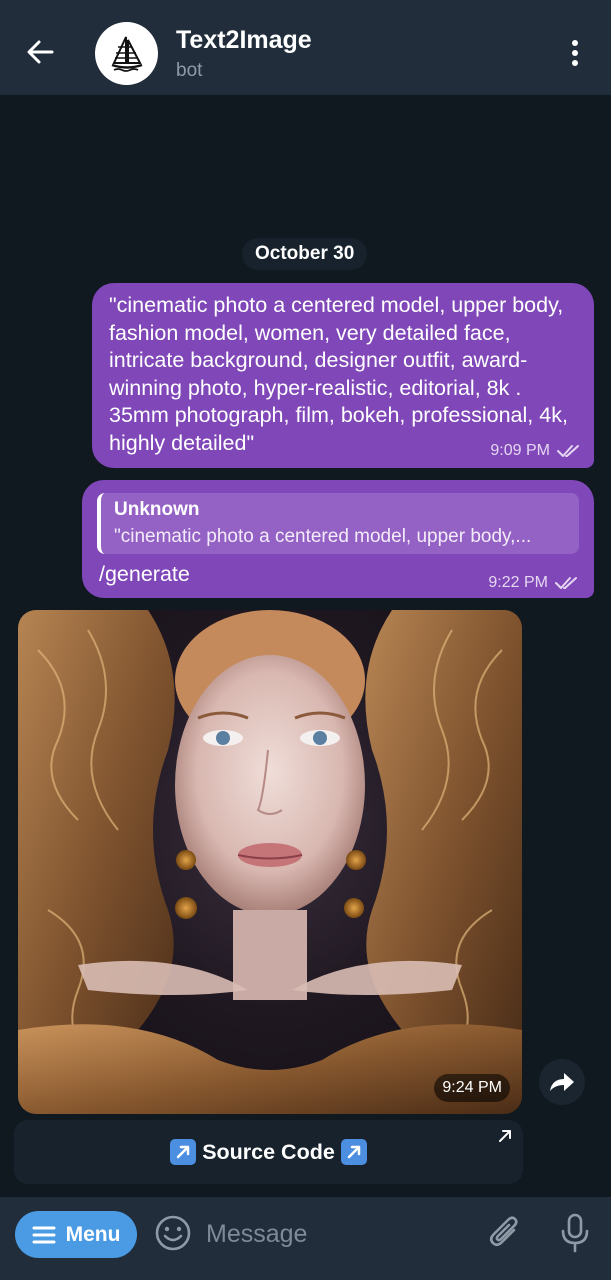  Describe the element at coordinates (305, 254) in the screenshot. I see `date-separator: October 30` at that location.